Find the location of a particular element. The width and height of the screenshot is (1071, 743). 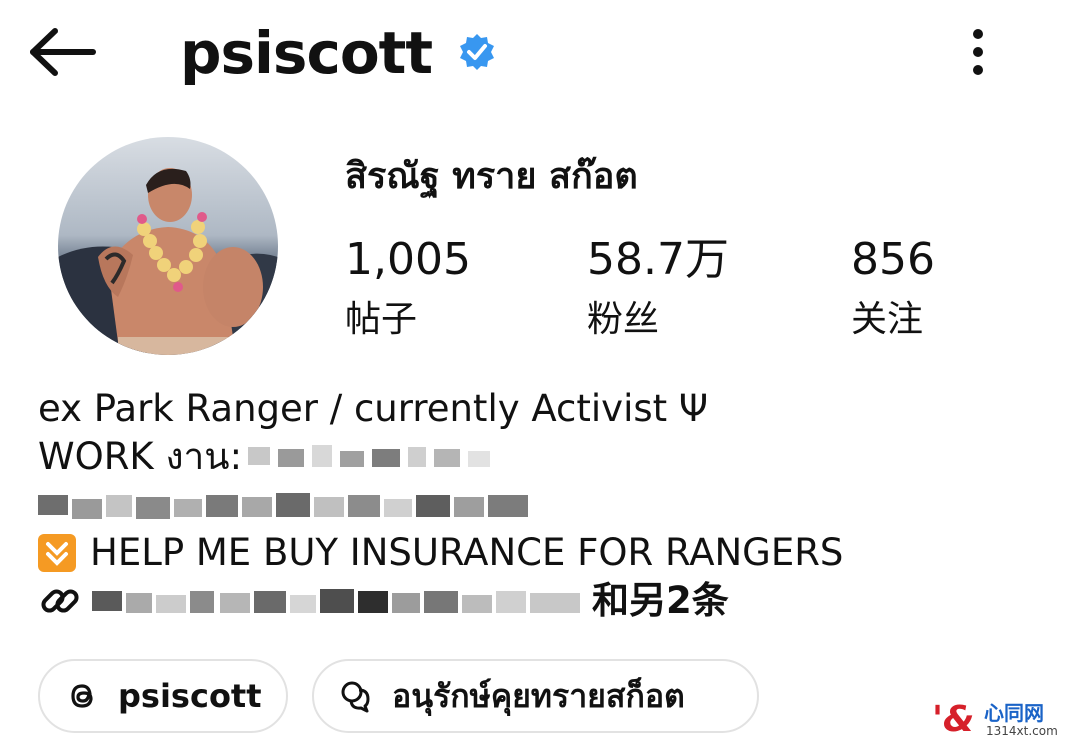

profile-username: psiscott is located at coordinates (306, 53).